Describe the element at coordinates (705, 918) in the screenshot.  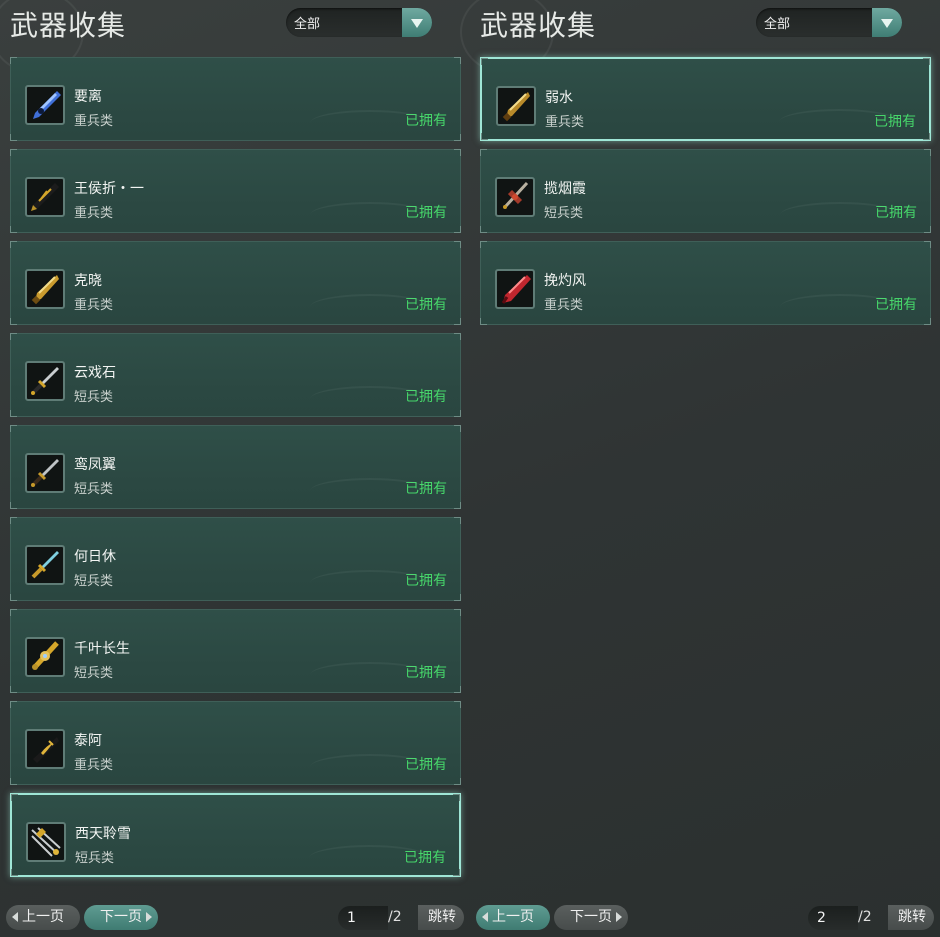
I see `pagination-bar: 上一页 下一页 2 /2 跳转` at that location.